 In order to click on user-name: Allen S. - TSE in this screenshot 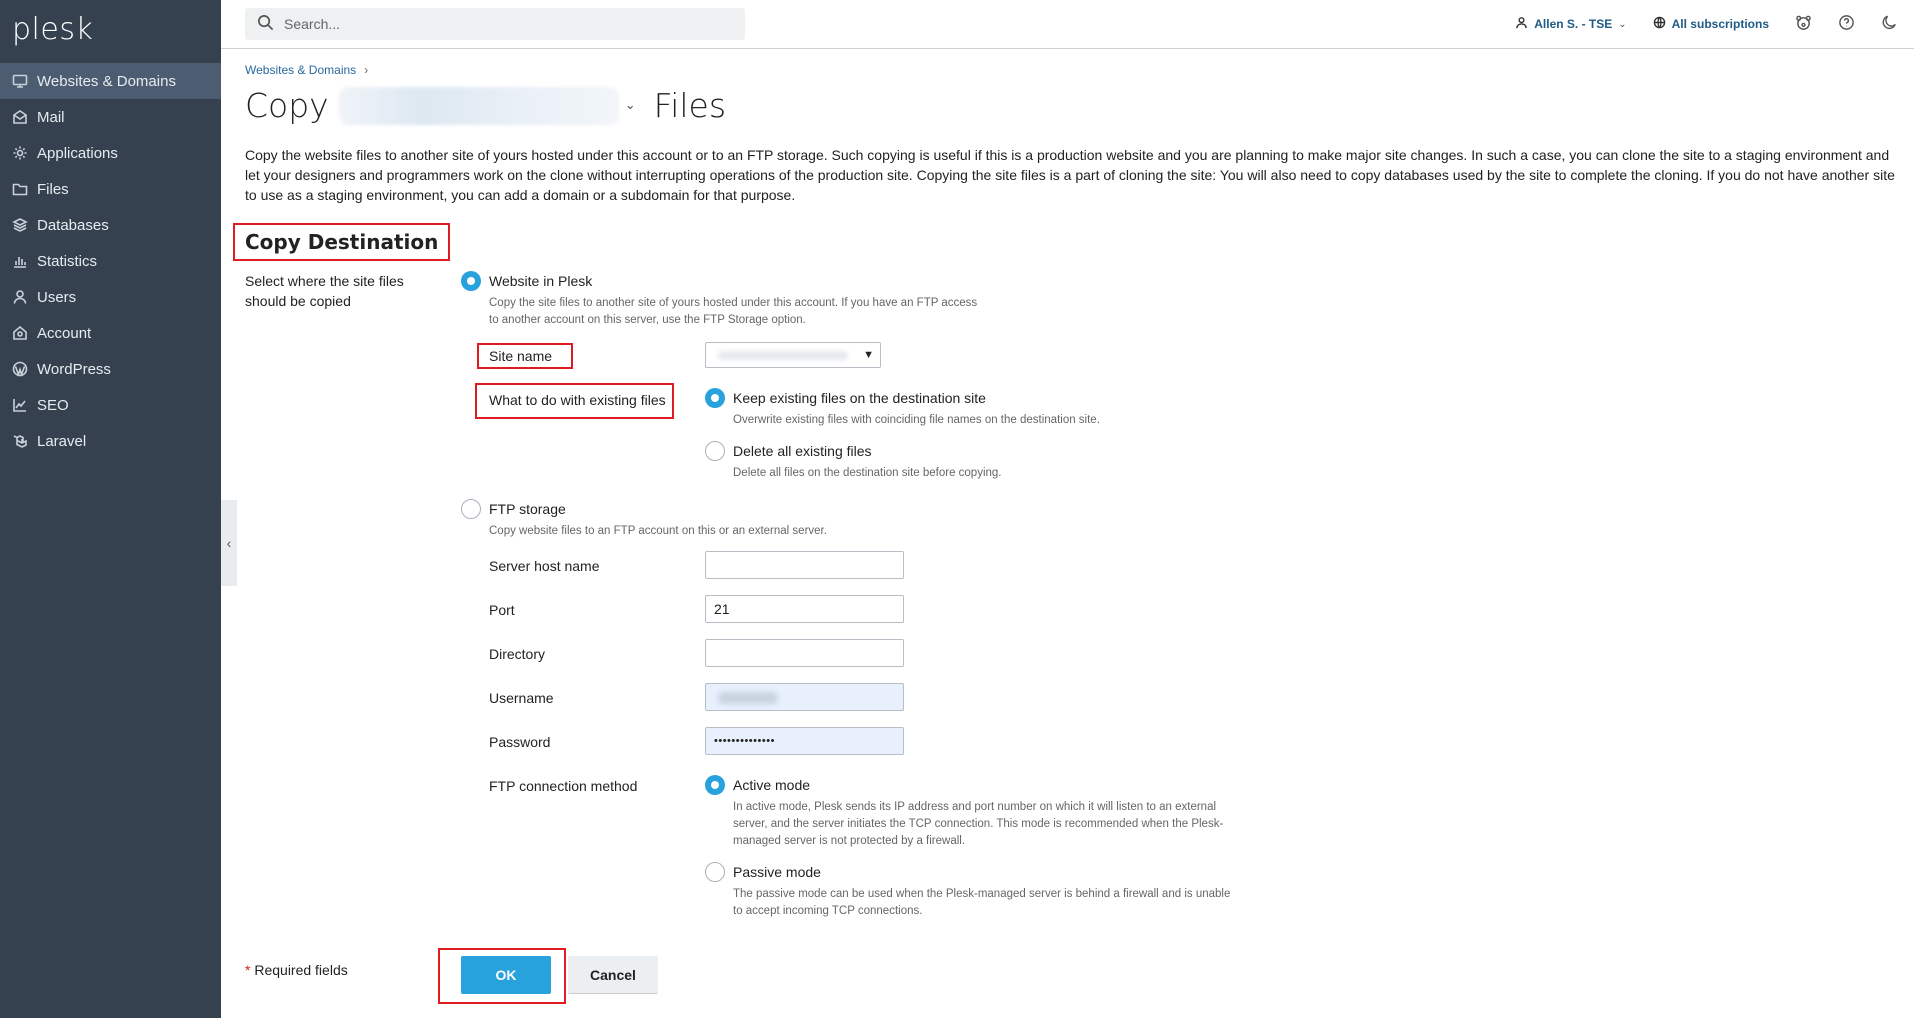, I will do `click(1573, 24)`.